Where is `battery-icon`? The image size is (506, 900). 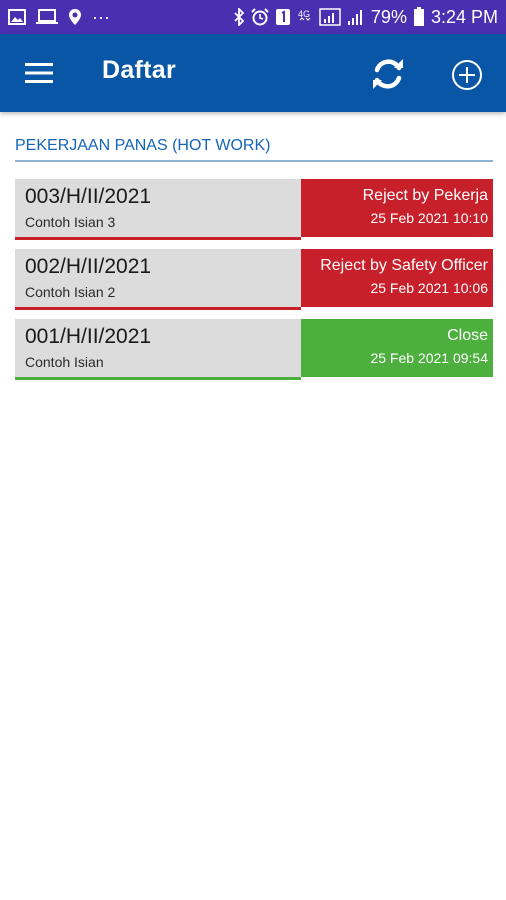 battery-icon is located at coordinates (419, 17).